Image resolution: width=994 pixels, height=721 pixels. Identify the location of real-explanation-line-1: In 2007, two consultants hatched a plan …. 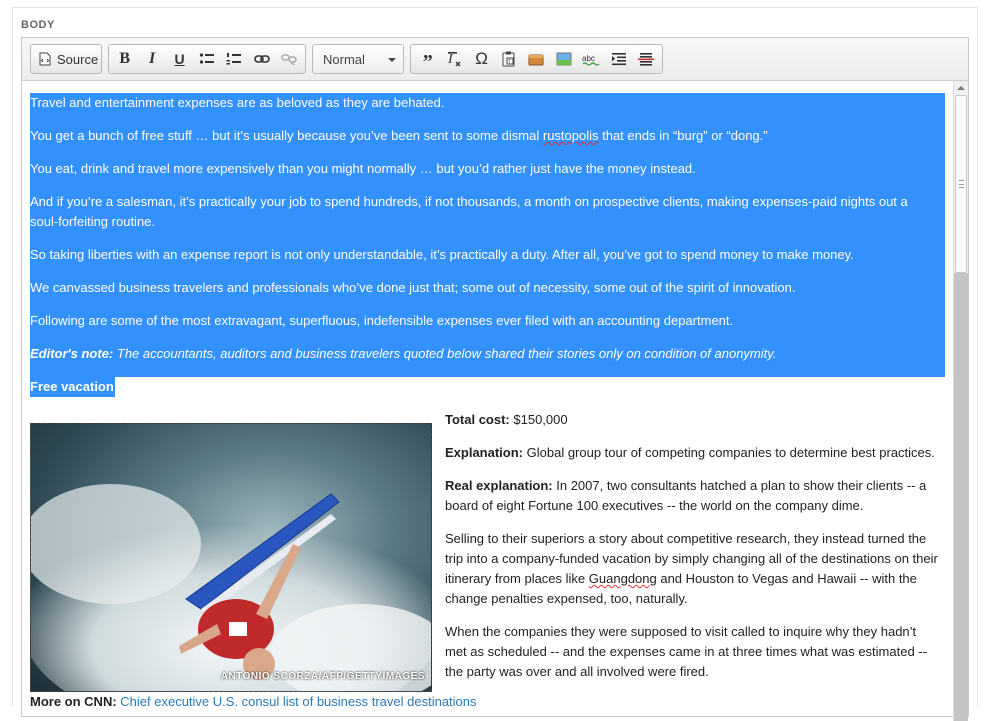
(739, 485).